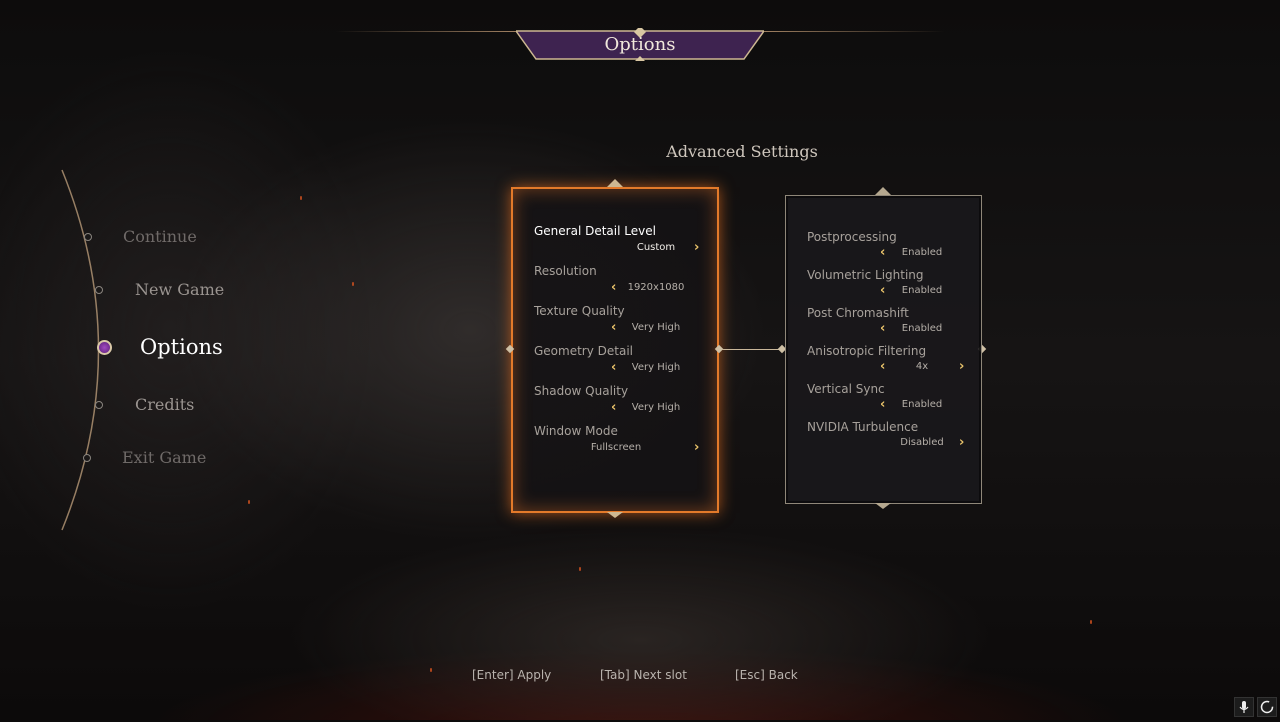 The height and width of the screenshot is (722, 1280). Describe the element at coordinates (181, 347) in the screenshot. I see `menu-item-options: Options` at that location.